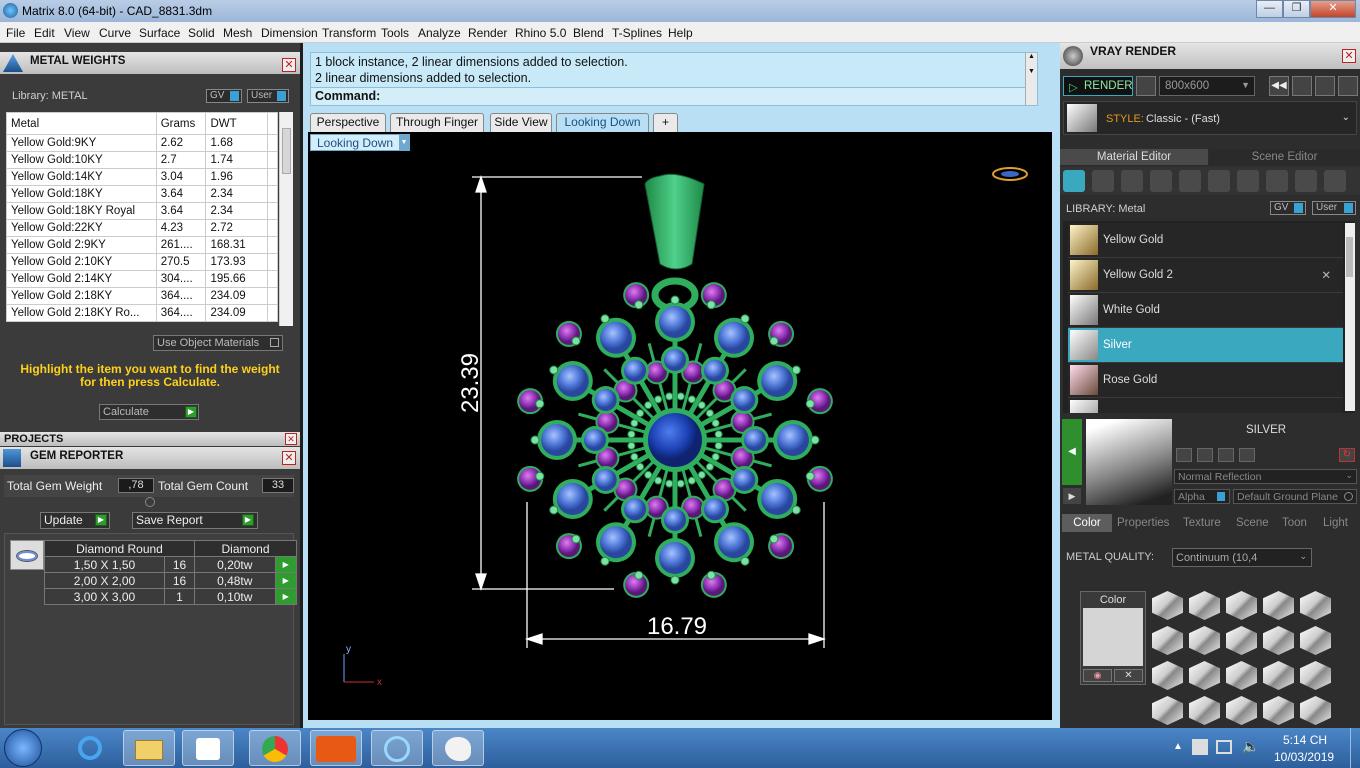 The image size is (1360, 768). I want to click on save-material-icon, so click(1184, 455).